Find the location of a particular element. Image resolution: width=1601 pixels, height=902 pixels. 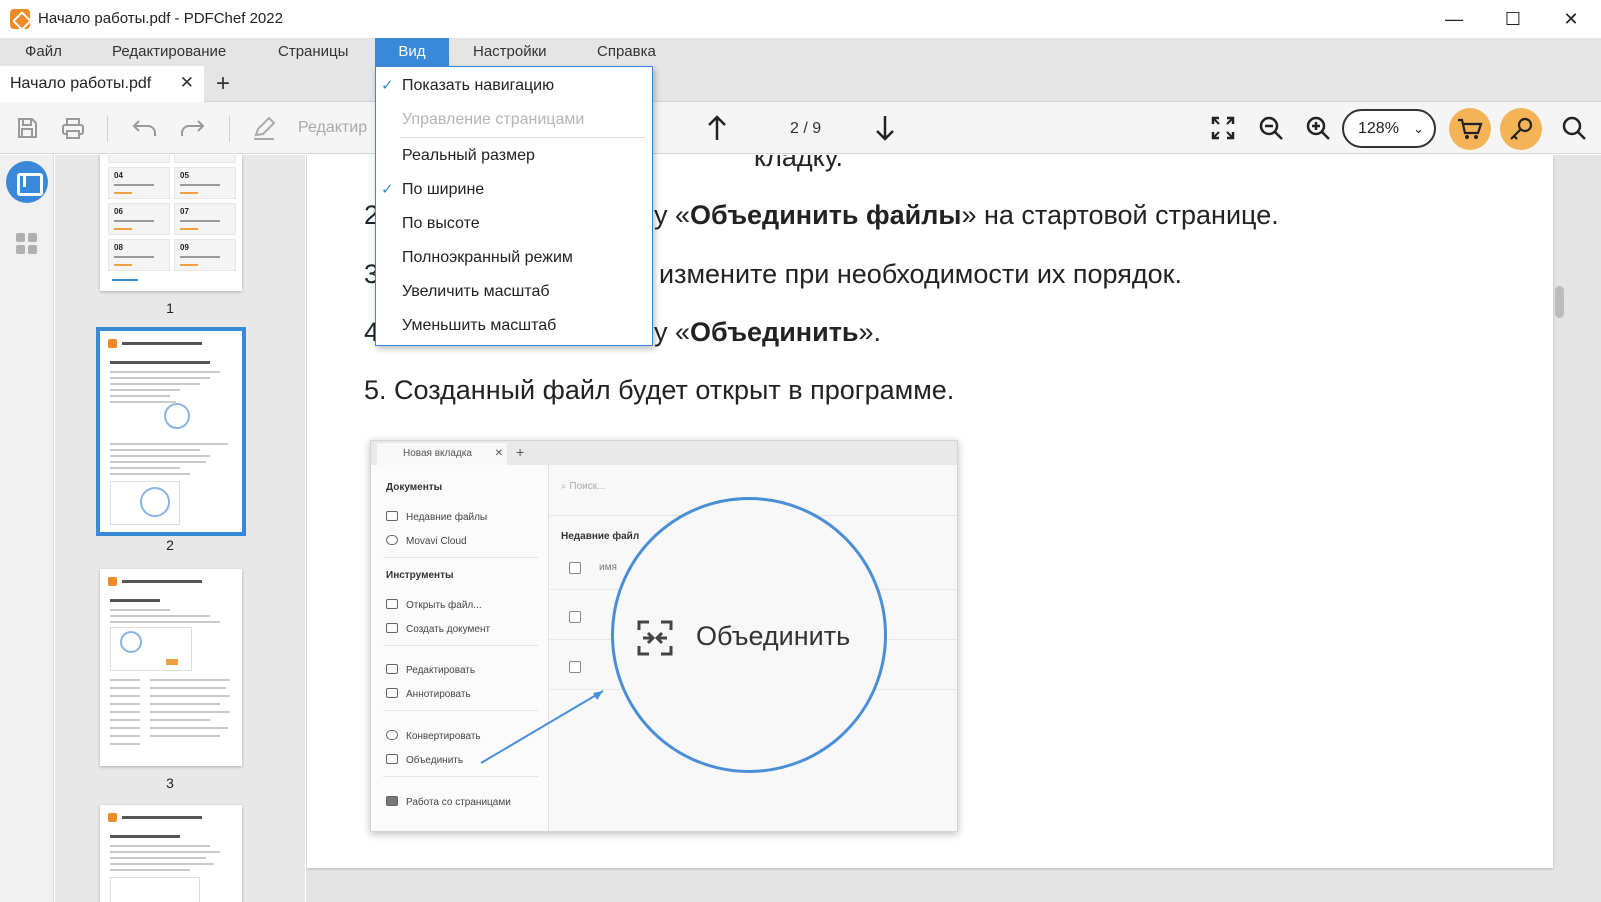

page-counter: 2 / 9 is located at coordinates (805, 129).